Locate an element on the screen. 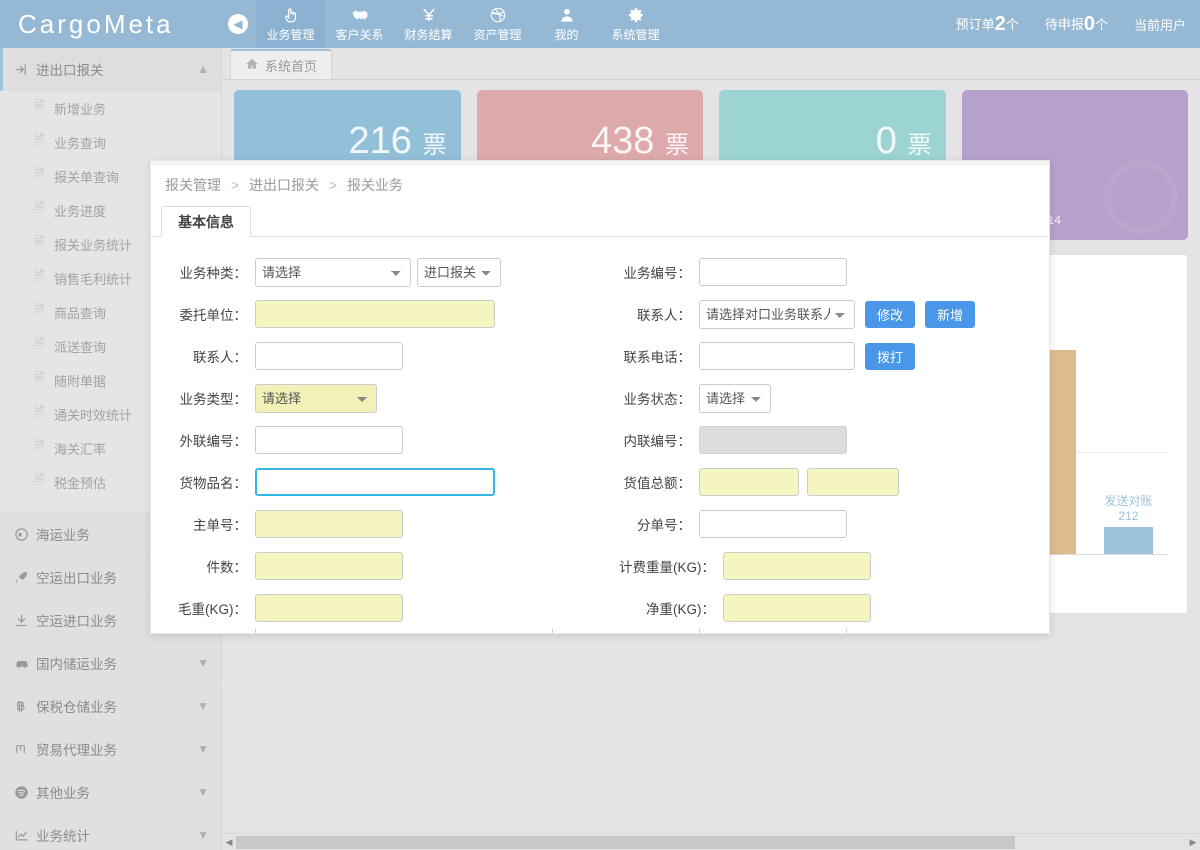  ship-icon is located at coordinates (25, 534).